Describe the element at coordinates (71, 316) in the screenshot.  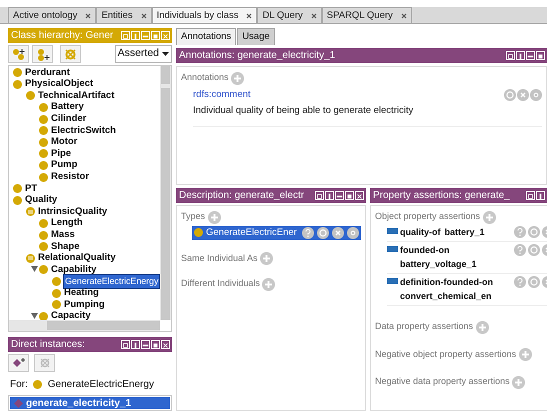
I see `tree-item: Capacity` at that location.